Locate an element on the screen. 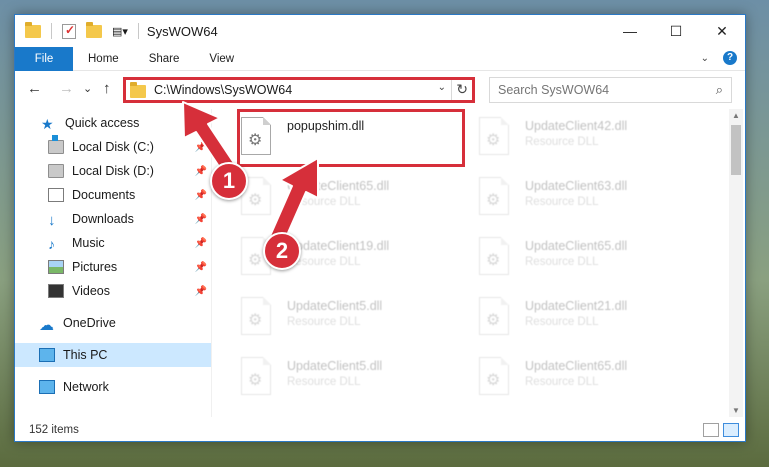 This screenshot has width=769, height=467. address-highlight-box is located at coordinates (299, 90).